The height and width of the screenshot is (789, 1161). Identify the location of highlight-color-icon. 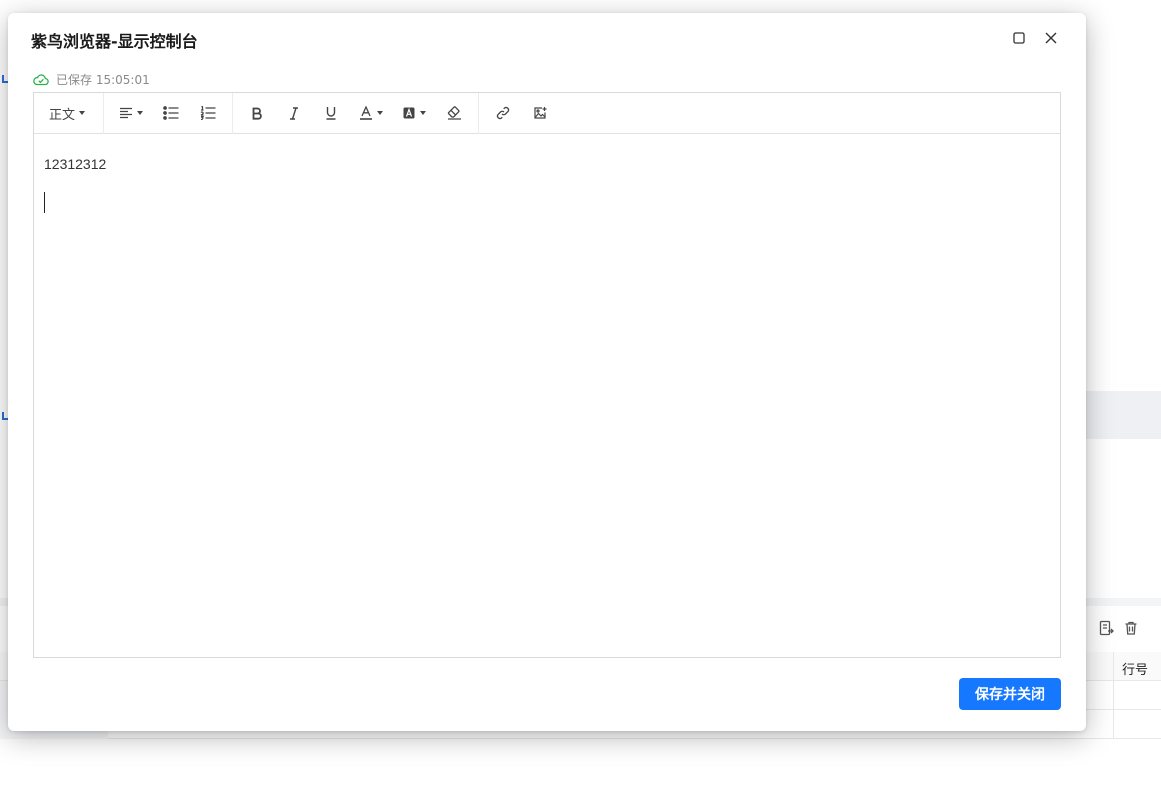
(409, 113).